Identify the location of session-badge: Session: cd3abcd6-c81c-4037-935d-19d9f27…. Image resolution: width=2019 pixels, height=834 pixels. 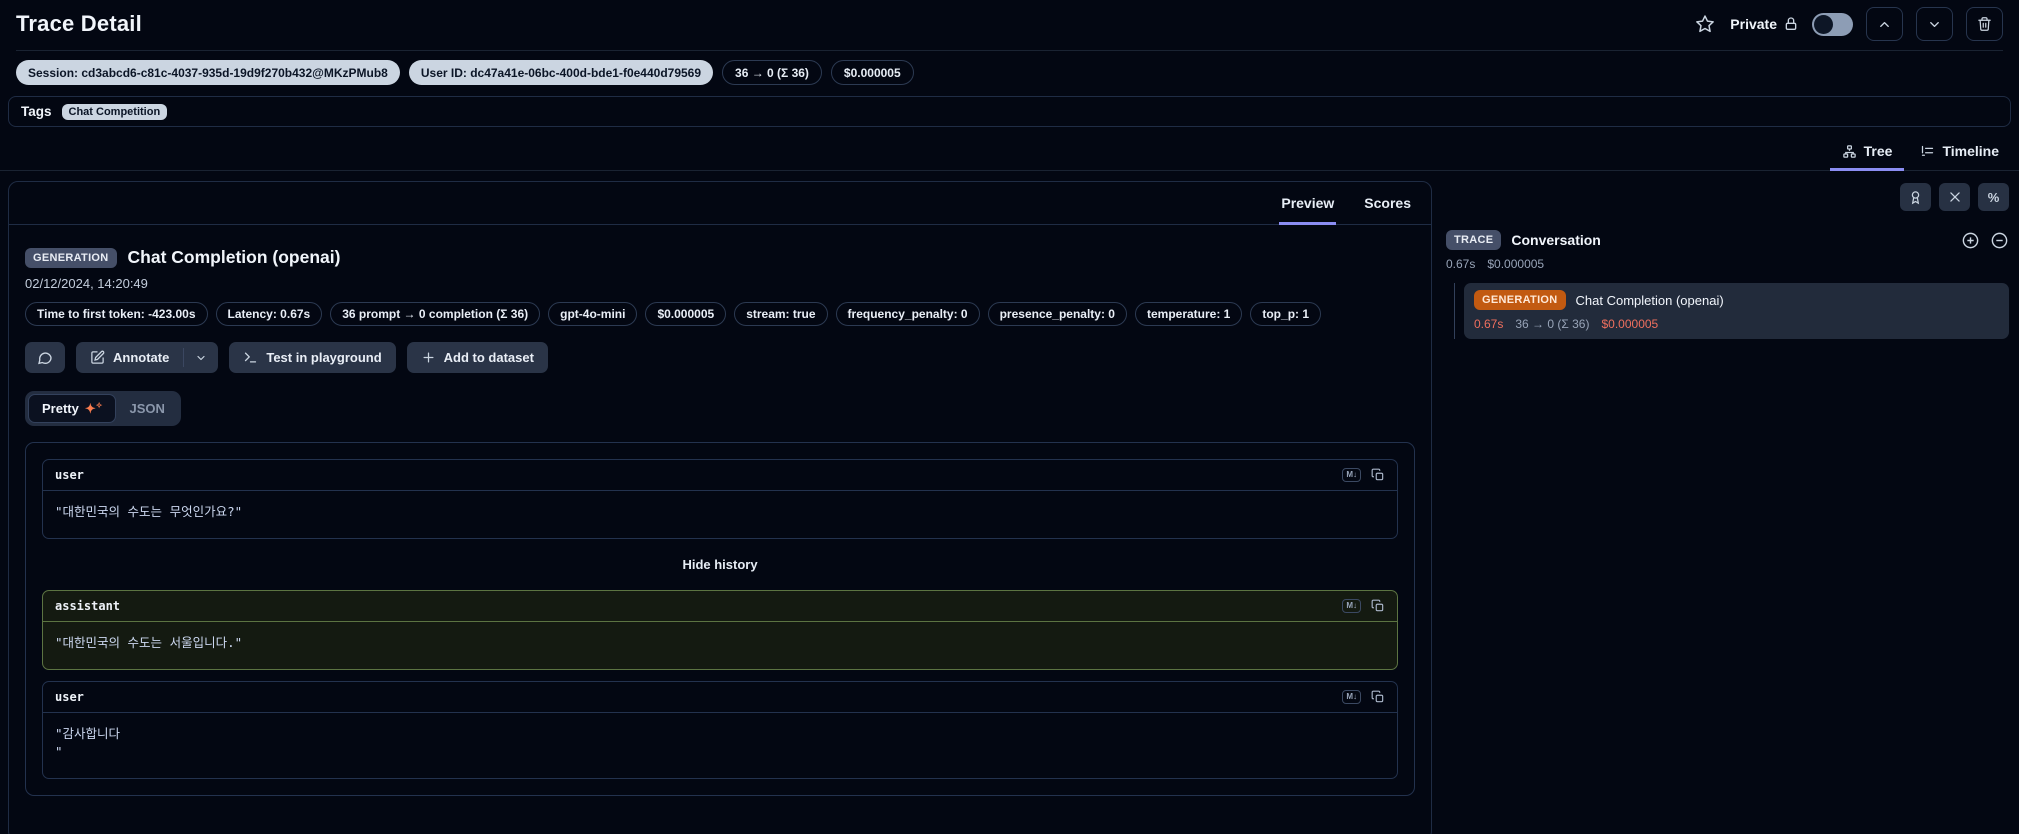
(208, 72).